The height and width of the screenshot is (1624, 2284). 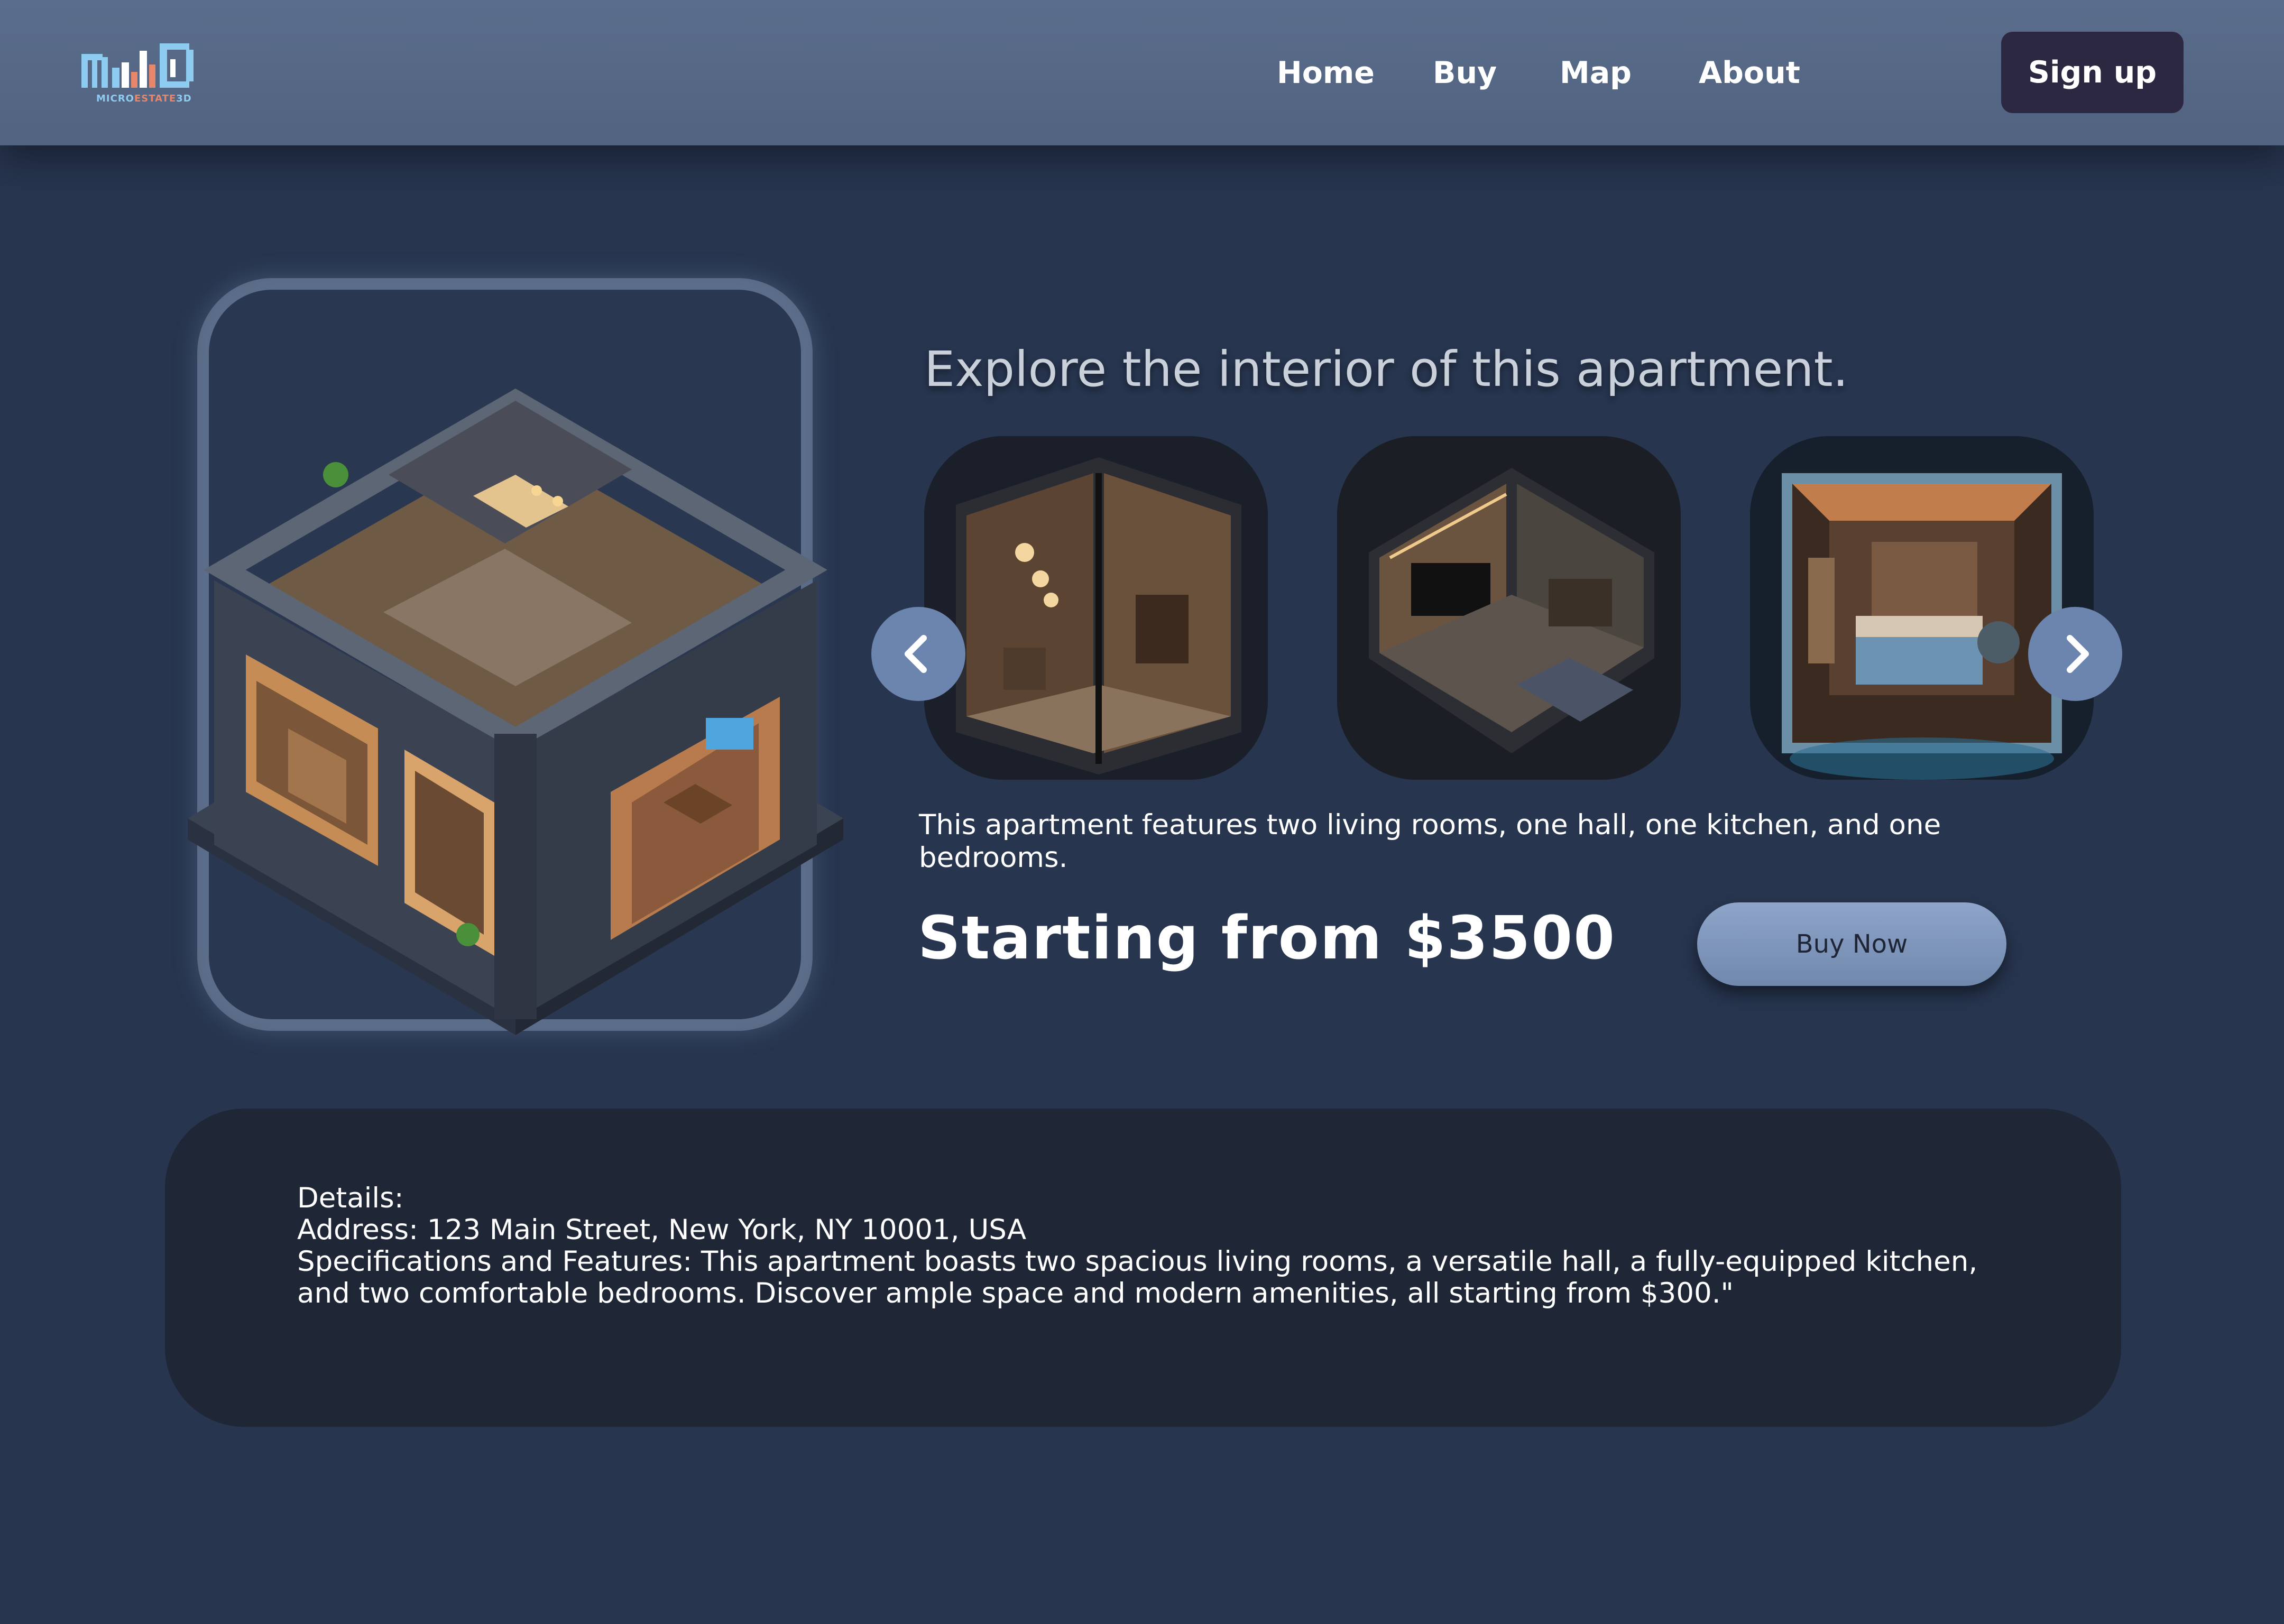 I want to click on price-label: Starting from $3500, so click(x=1267, y=938).